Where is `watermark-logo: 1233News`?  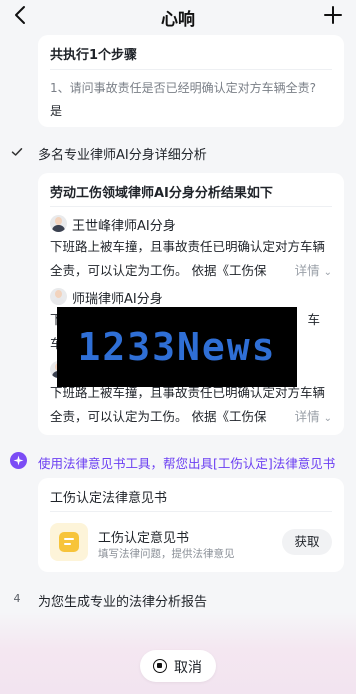 watermark-logo: 1233News is located at coordinates (177, 347).